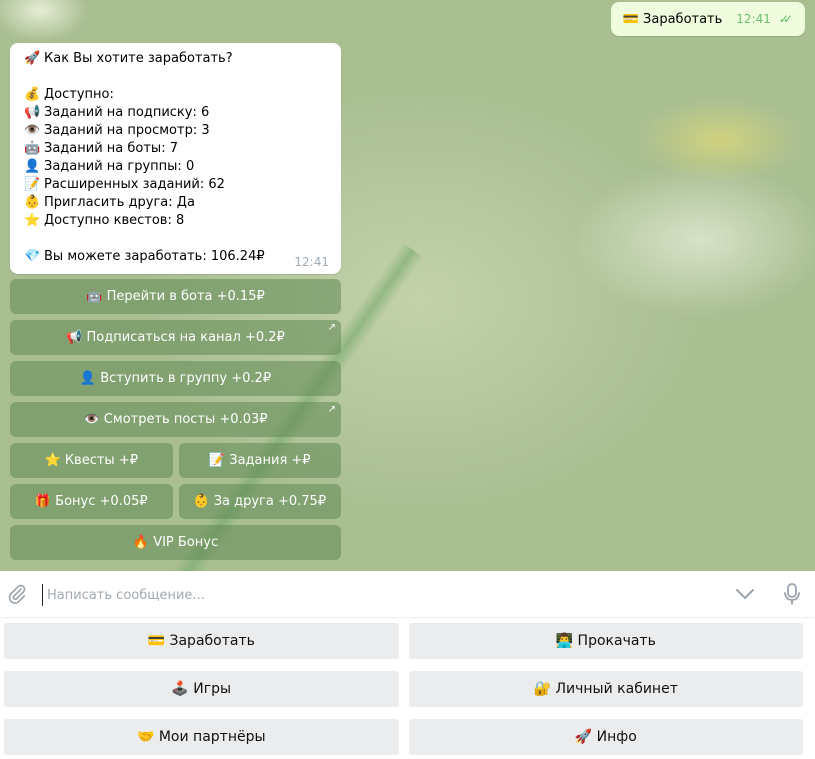 Image resolution: width=815 pixels, height=759 pixels. Describe the element at coordinates (32, 148) in the screenshot. I see `robot-icon: 🤖` at that location.